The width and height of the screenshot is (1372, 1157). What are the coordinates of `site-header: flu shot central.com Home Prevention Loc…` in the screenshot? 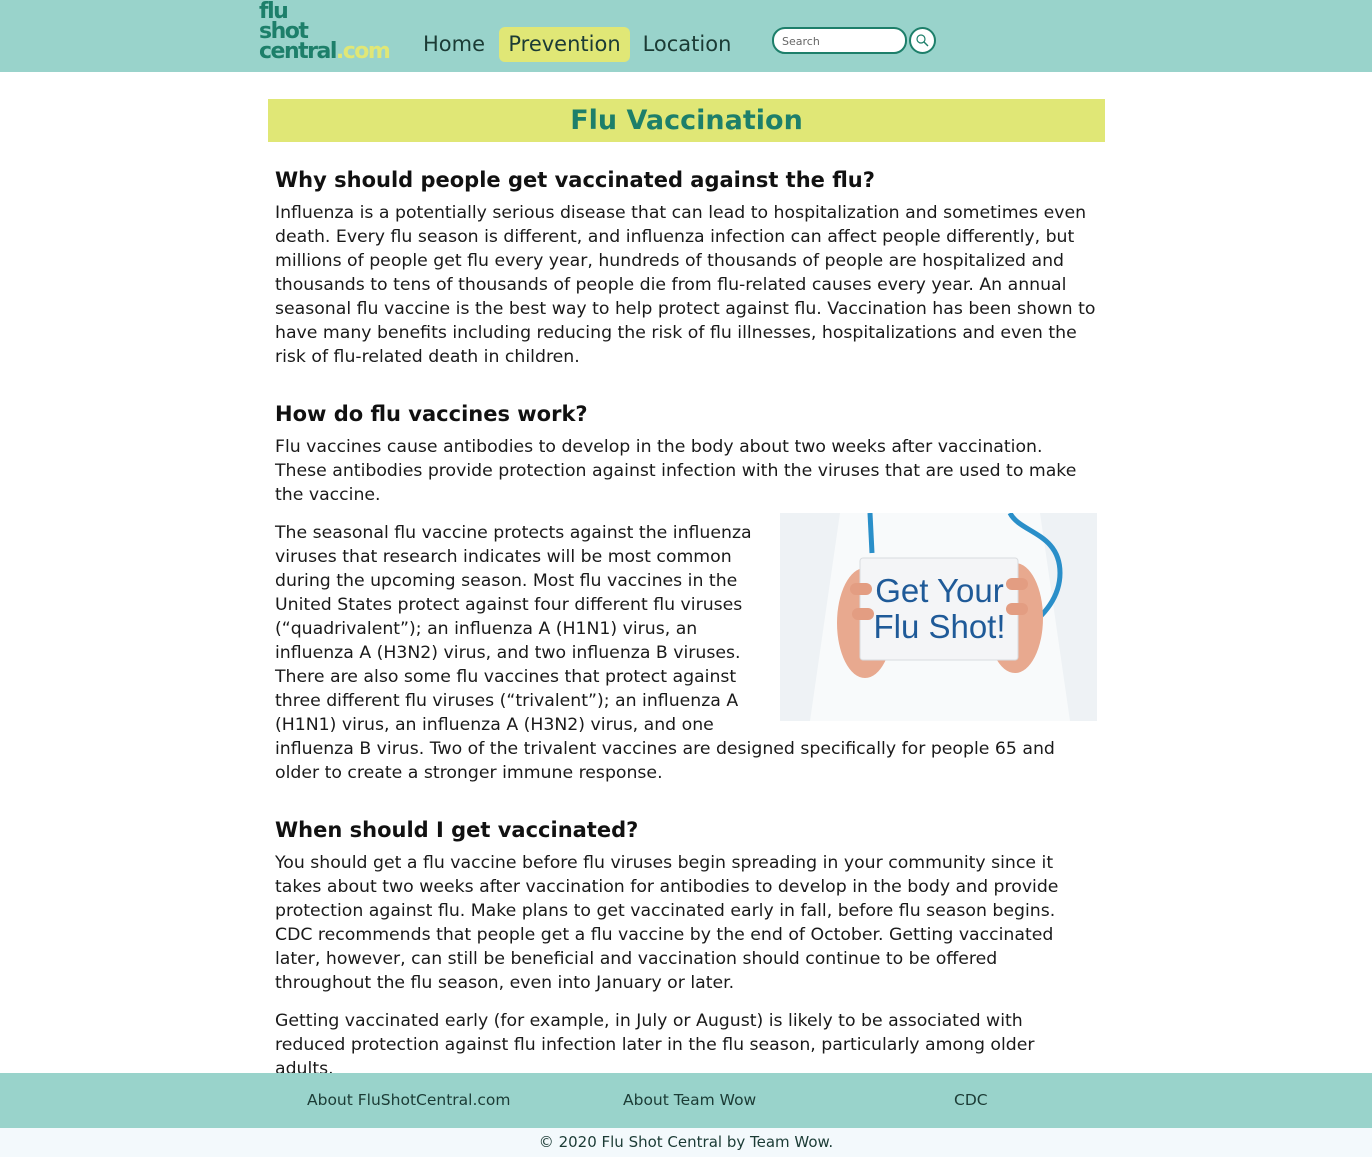 It's located at (686, 36).